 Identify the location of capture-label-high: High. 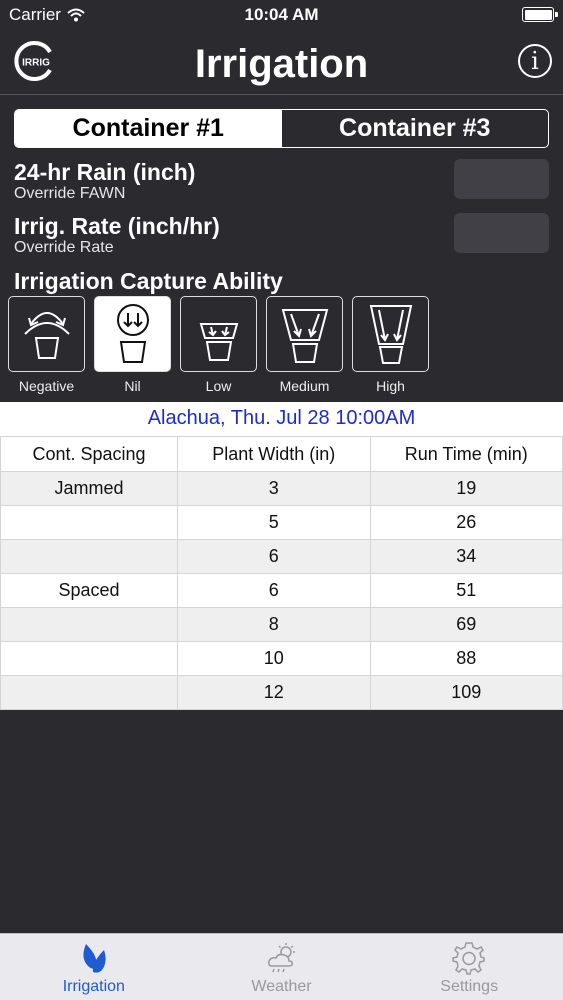
(390, 386).